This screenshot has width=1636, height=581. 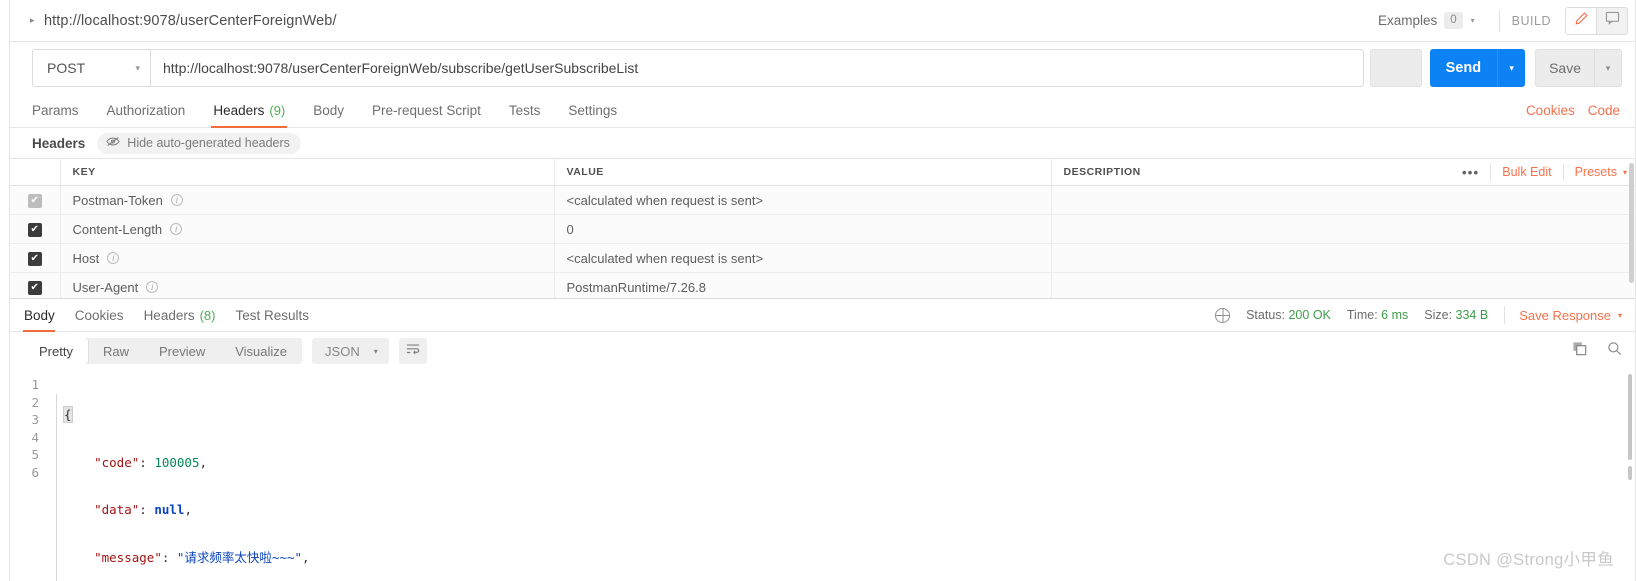 I want to click on line-number: 1, so click(x=35, y=384).